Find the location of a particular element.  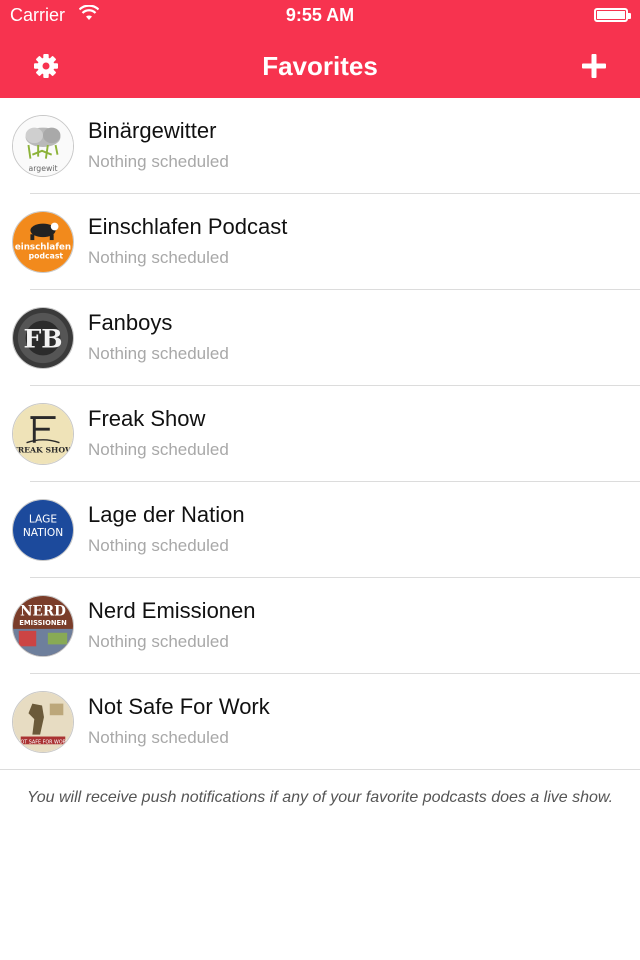

avatar-text: EMISSIONEN is located at coordinates (43, 623).